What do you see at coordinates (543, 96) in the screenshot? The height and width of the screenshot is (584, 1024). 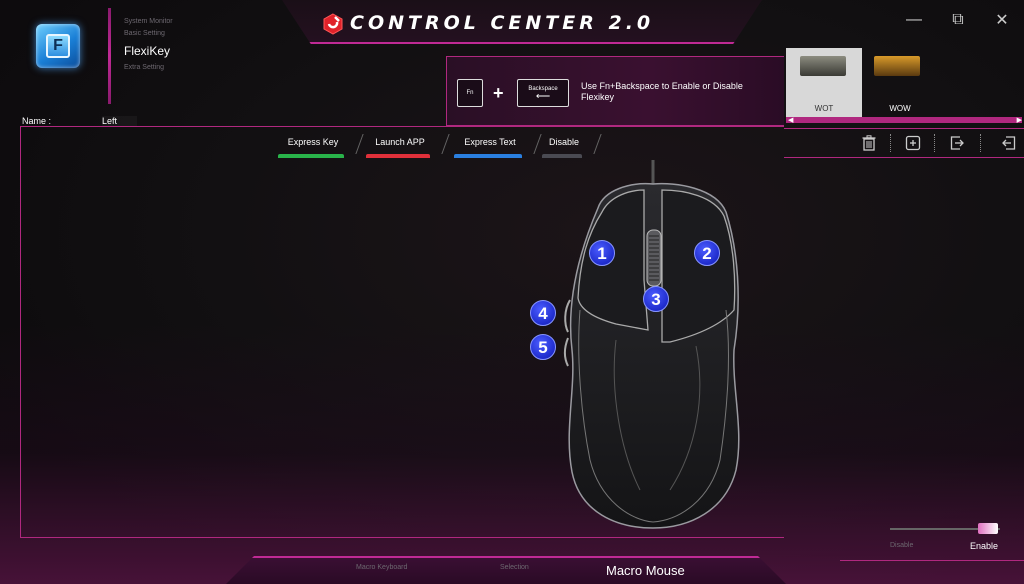 I see `backspace-arrow-icon: ⟵` at bounding box center [543, 96].